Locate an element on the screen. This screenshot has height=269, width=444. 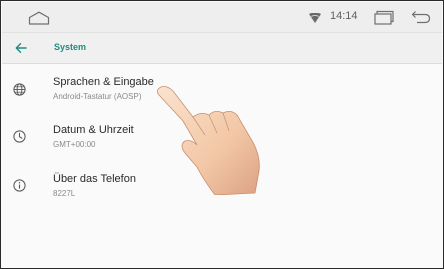
settings-item-subtitle: Android-Tastatur (AOSP) is located at coordinates (97, 96).